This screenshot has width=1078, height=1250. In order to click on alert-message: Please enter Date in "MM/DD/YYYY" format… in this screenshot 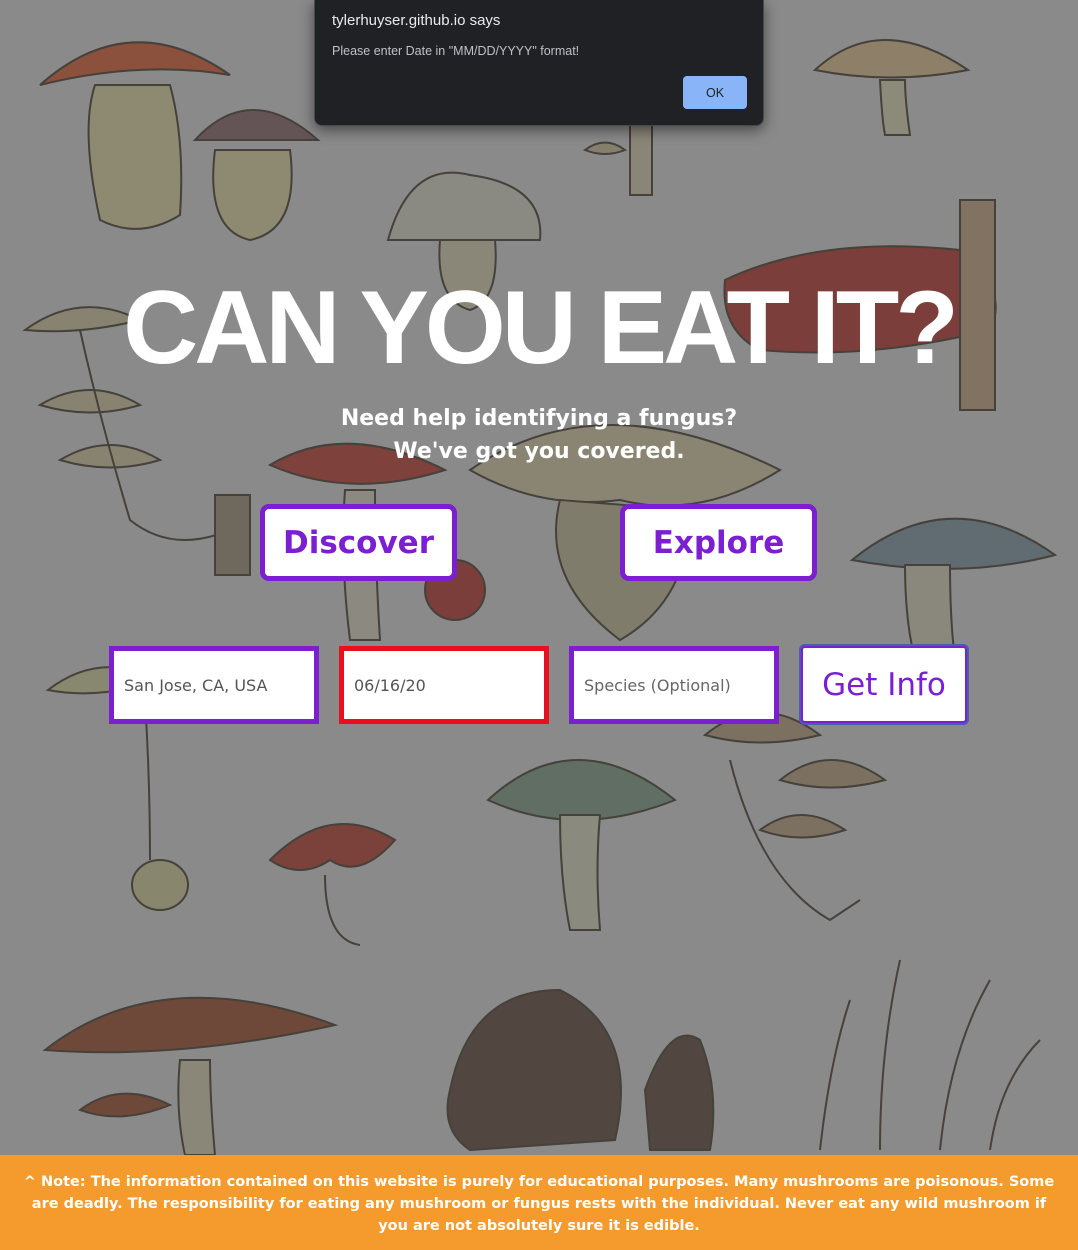, I will do `click(456, 51)`.